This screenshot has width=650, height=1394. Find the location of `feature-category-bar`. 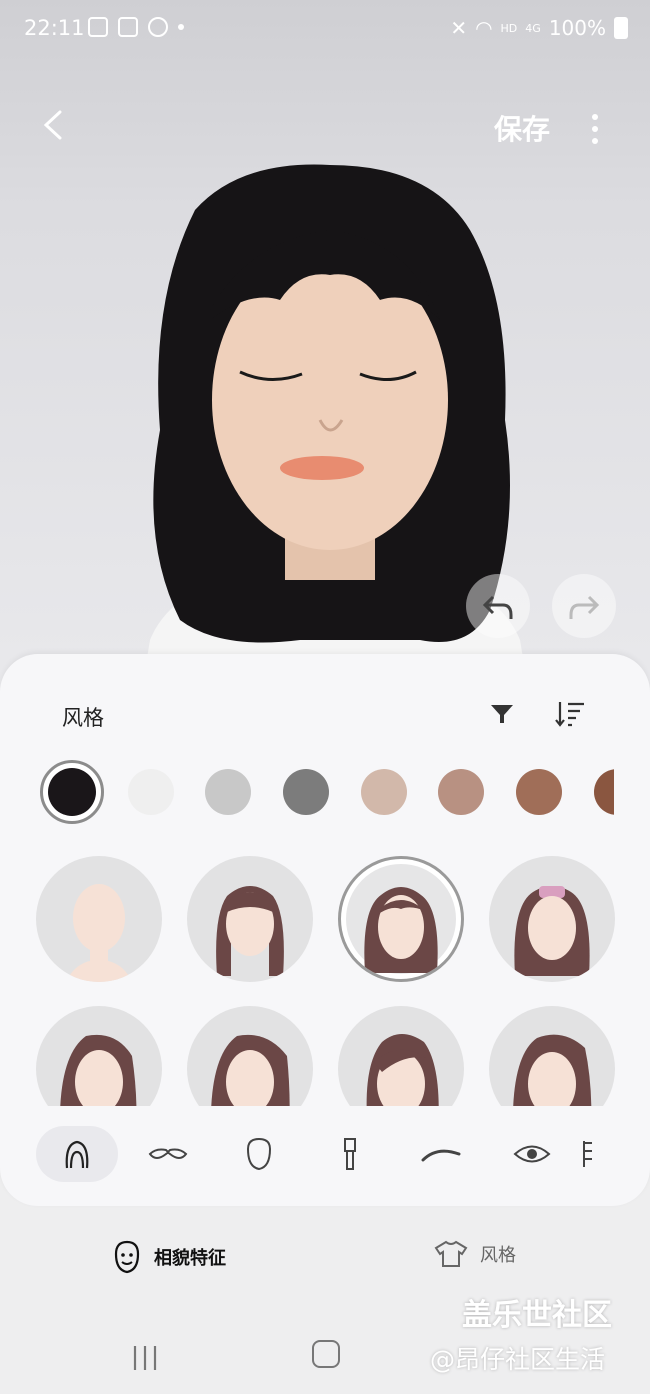

feature-category-bar is located at coordinates (326, 1154).